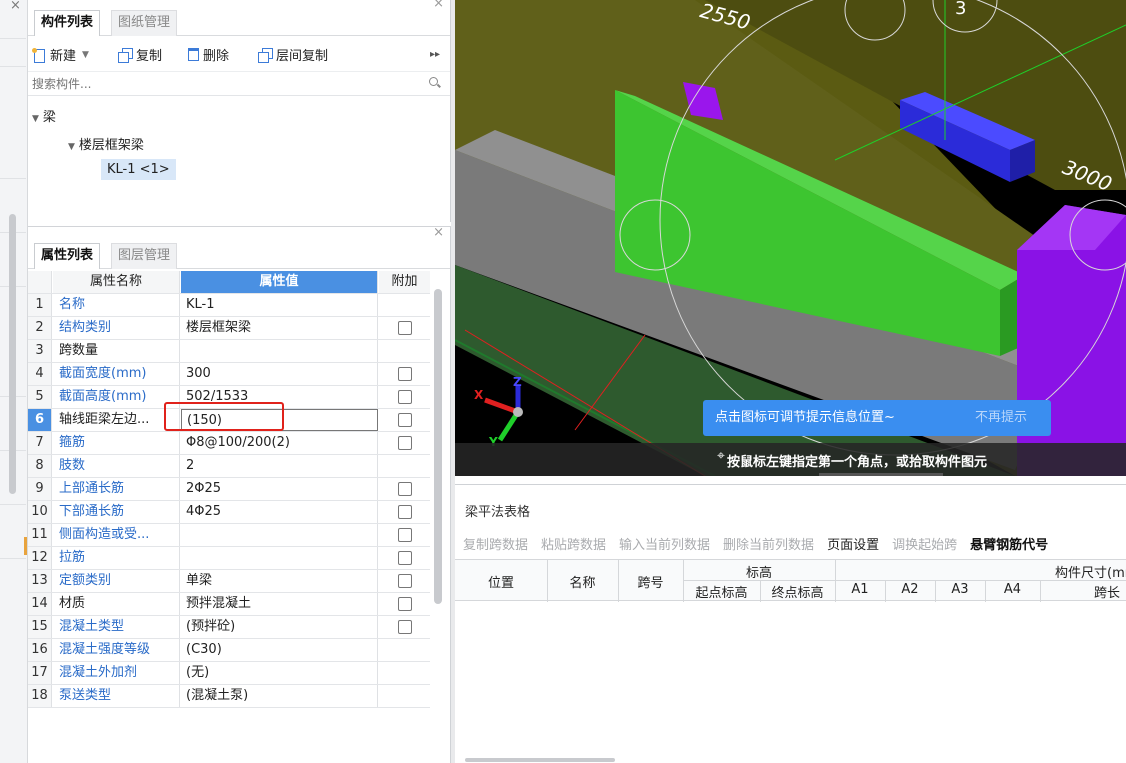 Image resolution: width=1126 pixels, height=763 pixels. I want to click on more-icon: ▸▸, so click(435, 54).